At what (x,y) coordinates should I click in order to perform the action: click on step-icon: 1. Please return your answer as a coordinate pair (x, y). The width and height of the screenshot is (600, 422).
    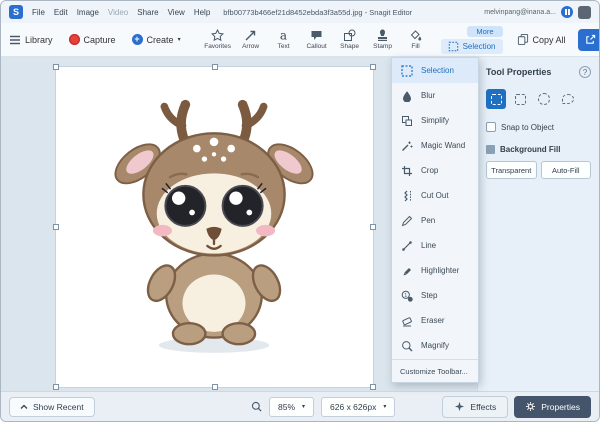
    Looking at the image, I should click on (407, 296).